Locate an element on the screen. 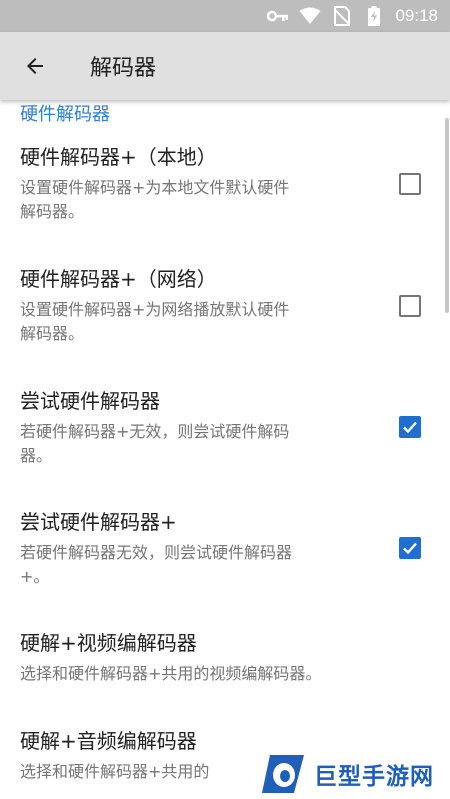  checkbox-hw-decoder-plus-network is located at coordinates (410, 306).